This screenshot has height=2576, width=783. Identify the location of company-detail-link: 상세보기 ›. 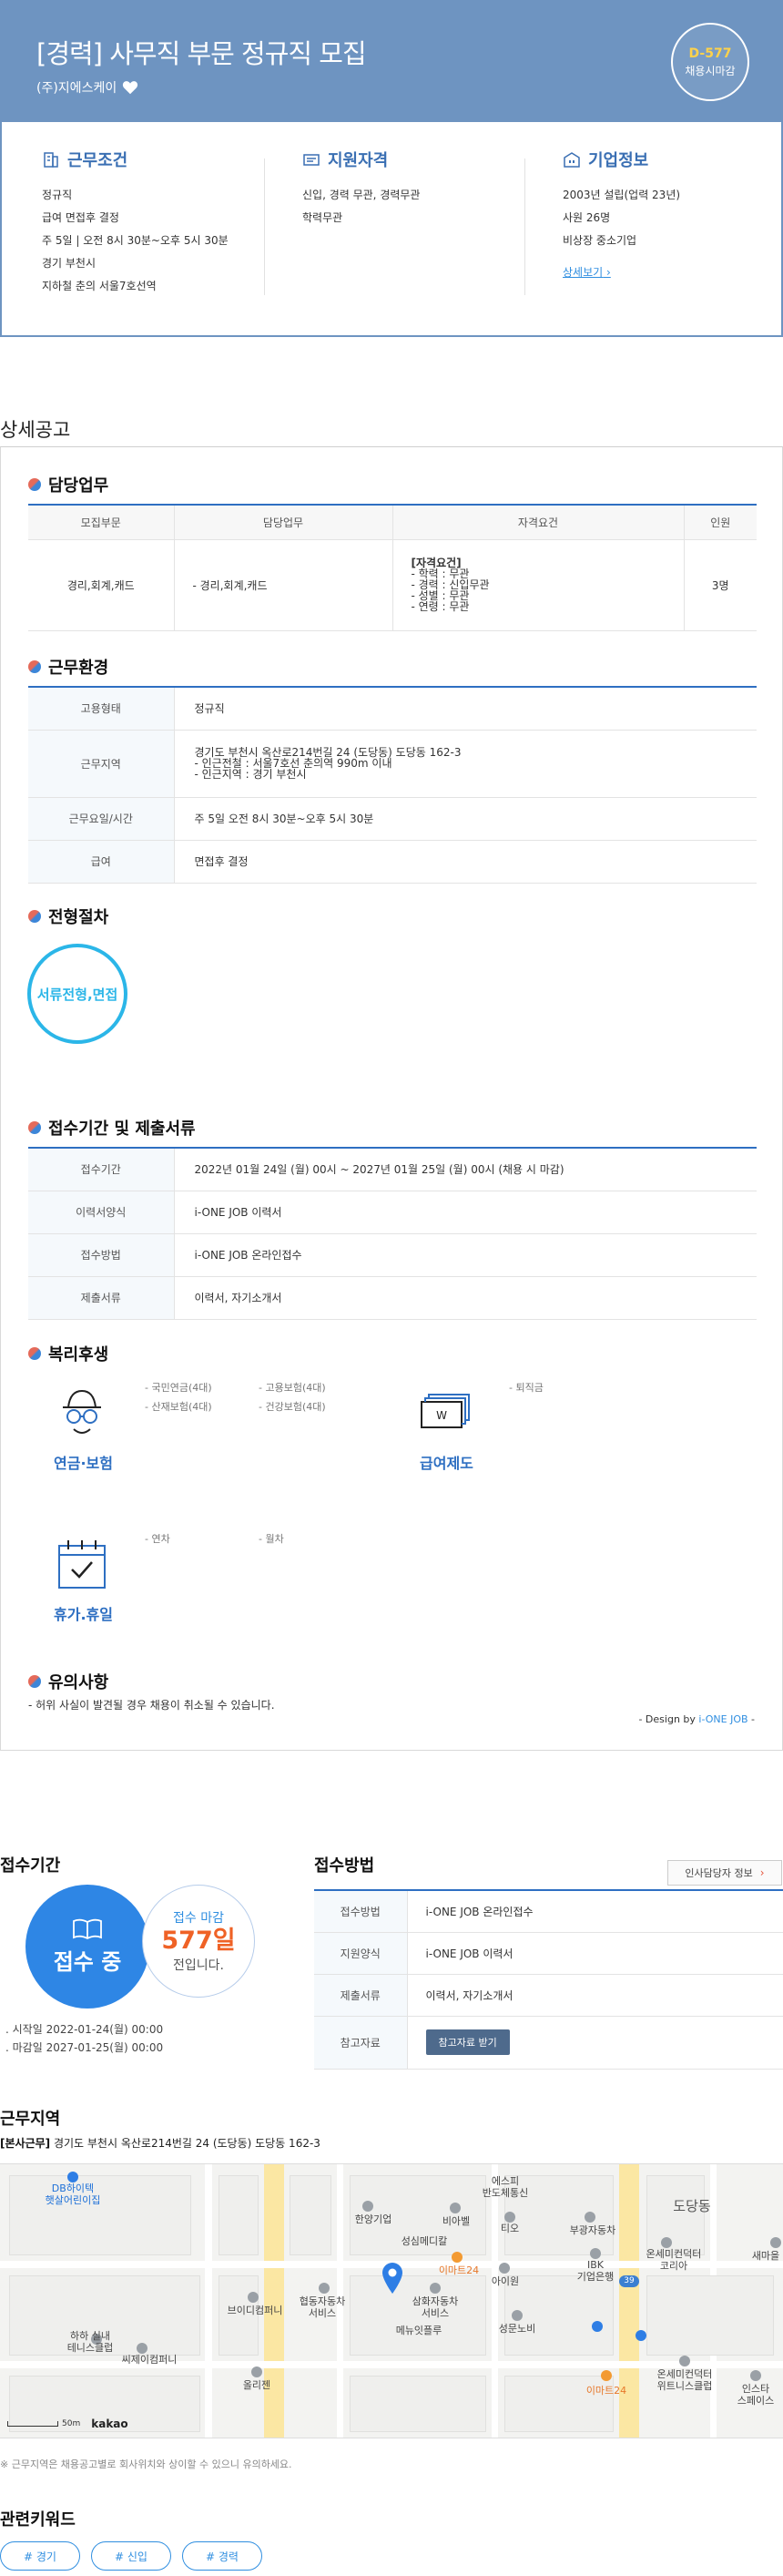
(587, 272).